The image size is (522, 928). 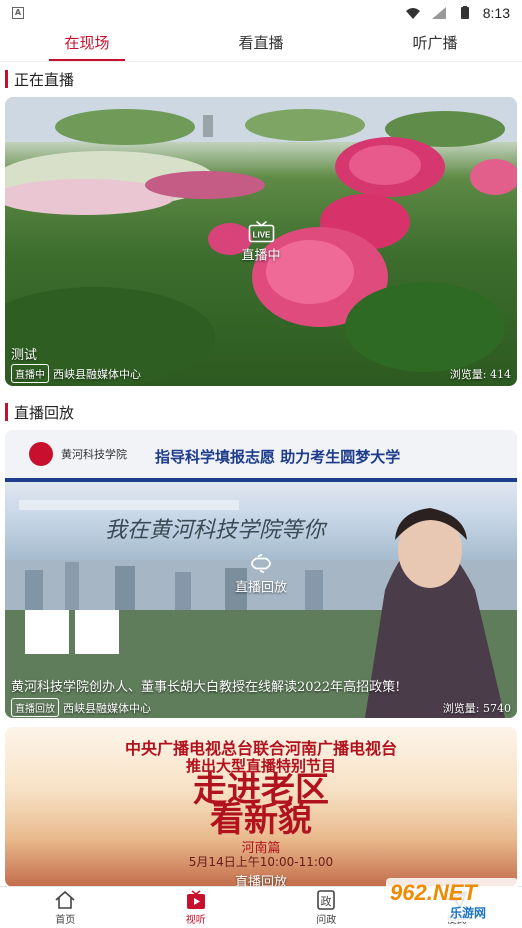 I want to click on site-watermark: 962.NET 乐游网, so click(x=452, y=900).